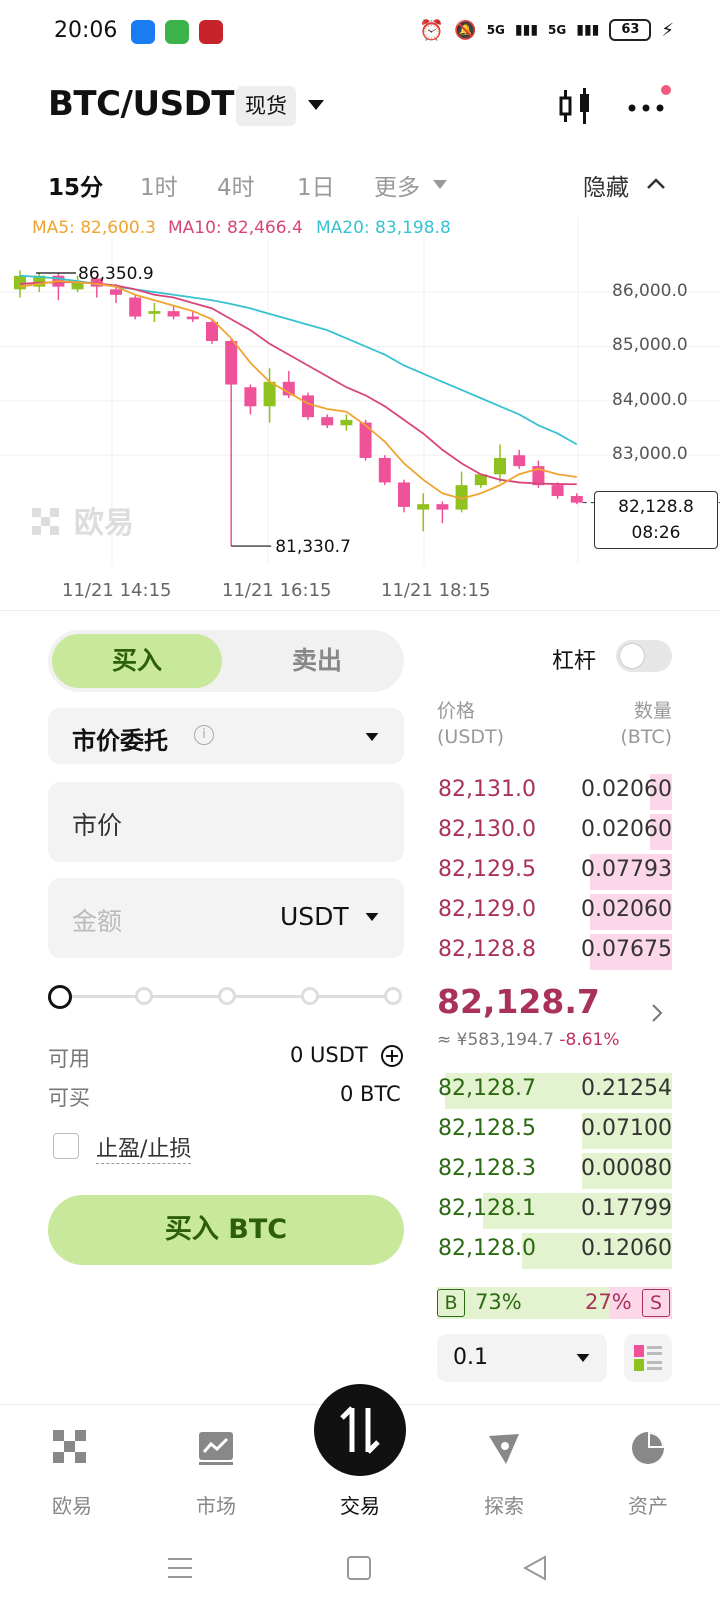  I want to click on more-dropdown-icon, so click(440, 184).